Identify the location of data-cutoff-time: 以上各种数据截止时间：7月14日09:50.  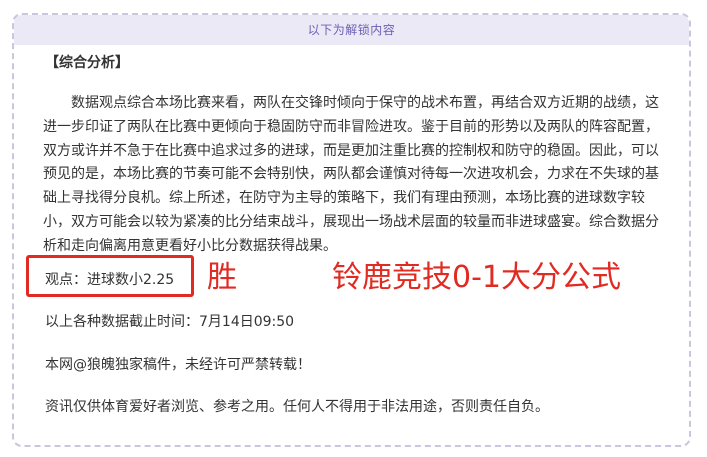
(170, 322).